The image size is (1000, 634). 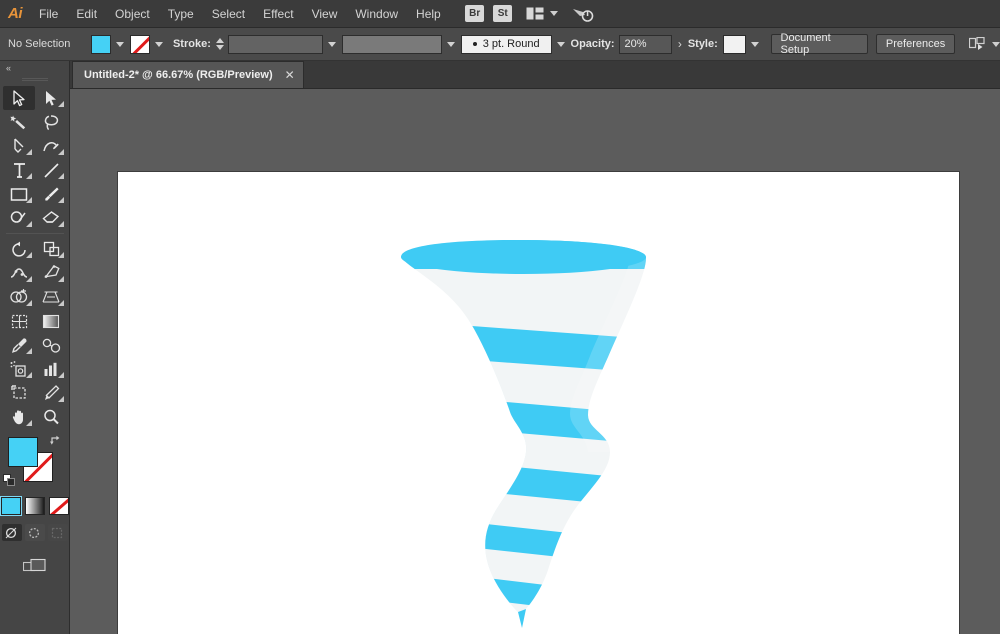 I want to click on direct-selection-tool, so click(x=51, y=98).